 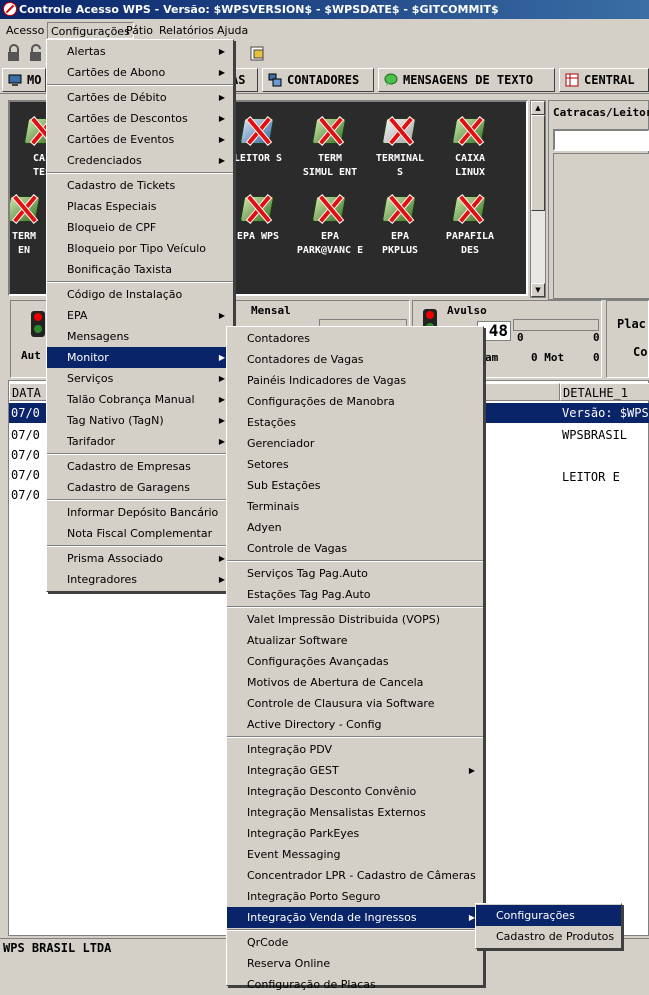 What do you see at coordinates (140, 185) in the screenshot?
I see `menu-item-cadastro-de-tickets: Cadastro de Tickets` at bounding box center [140, 185].